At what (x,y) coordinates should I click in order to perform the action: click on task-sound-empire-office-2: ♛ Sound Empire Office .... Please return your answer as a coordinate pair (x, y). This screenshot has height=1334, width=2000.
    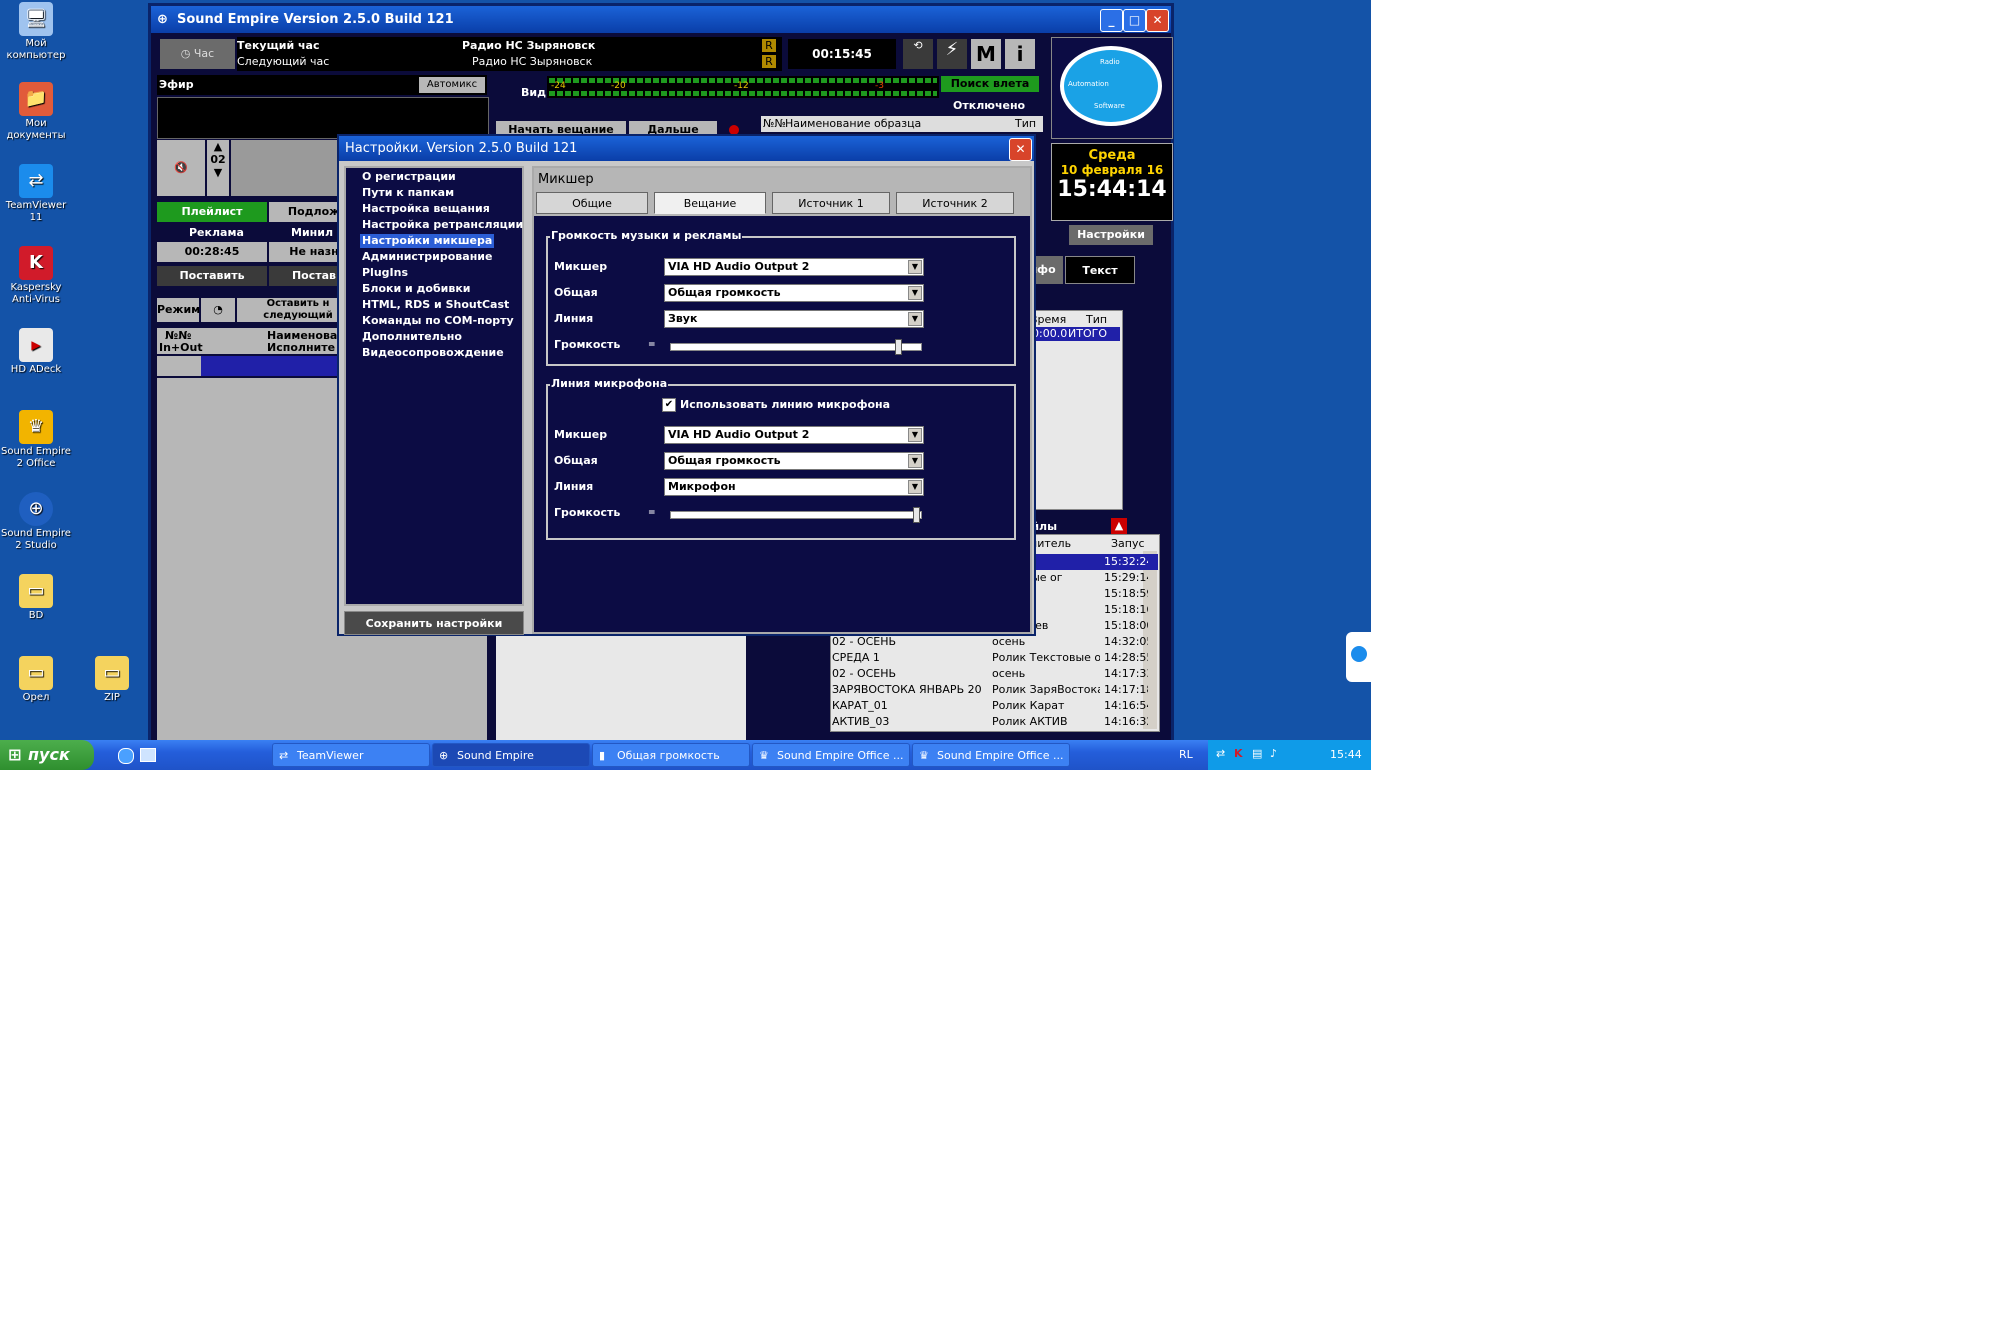
    Looking at the image, I should click on (991, 755).